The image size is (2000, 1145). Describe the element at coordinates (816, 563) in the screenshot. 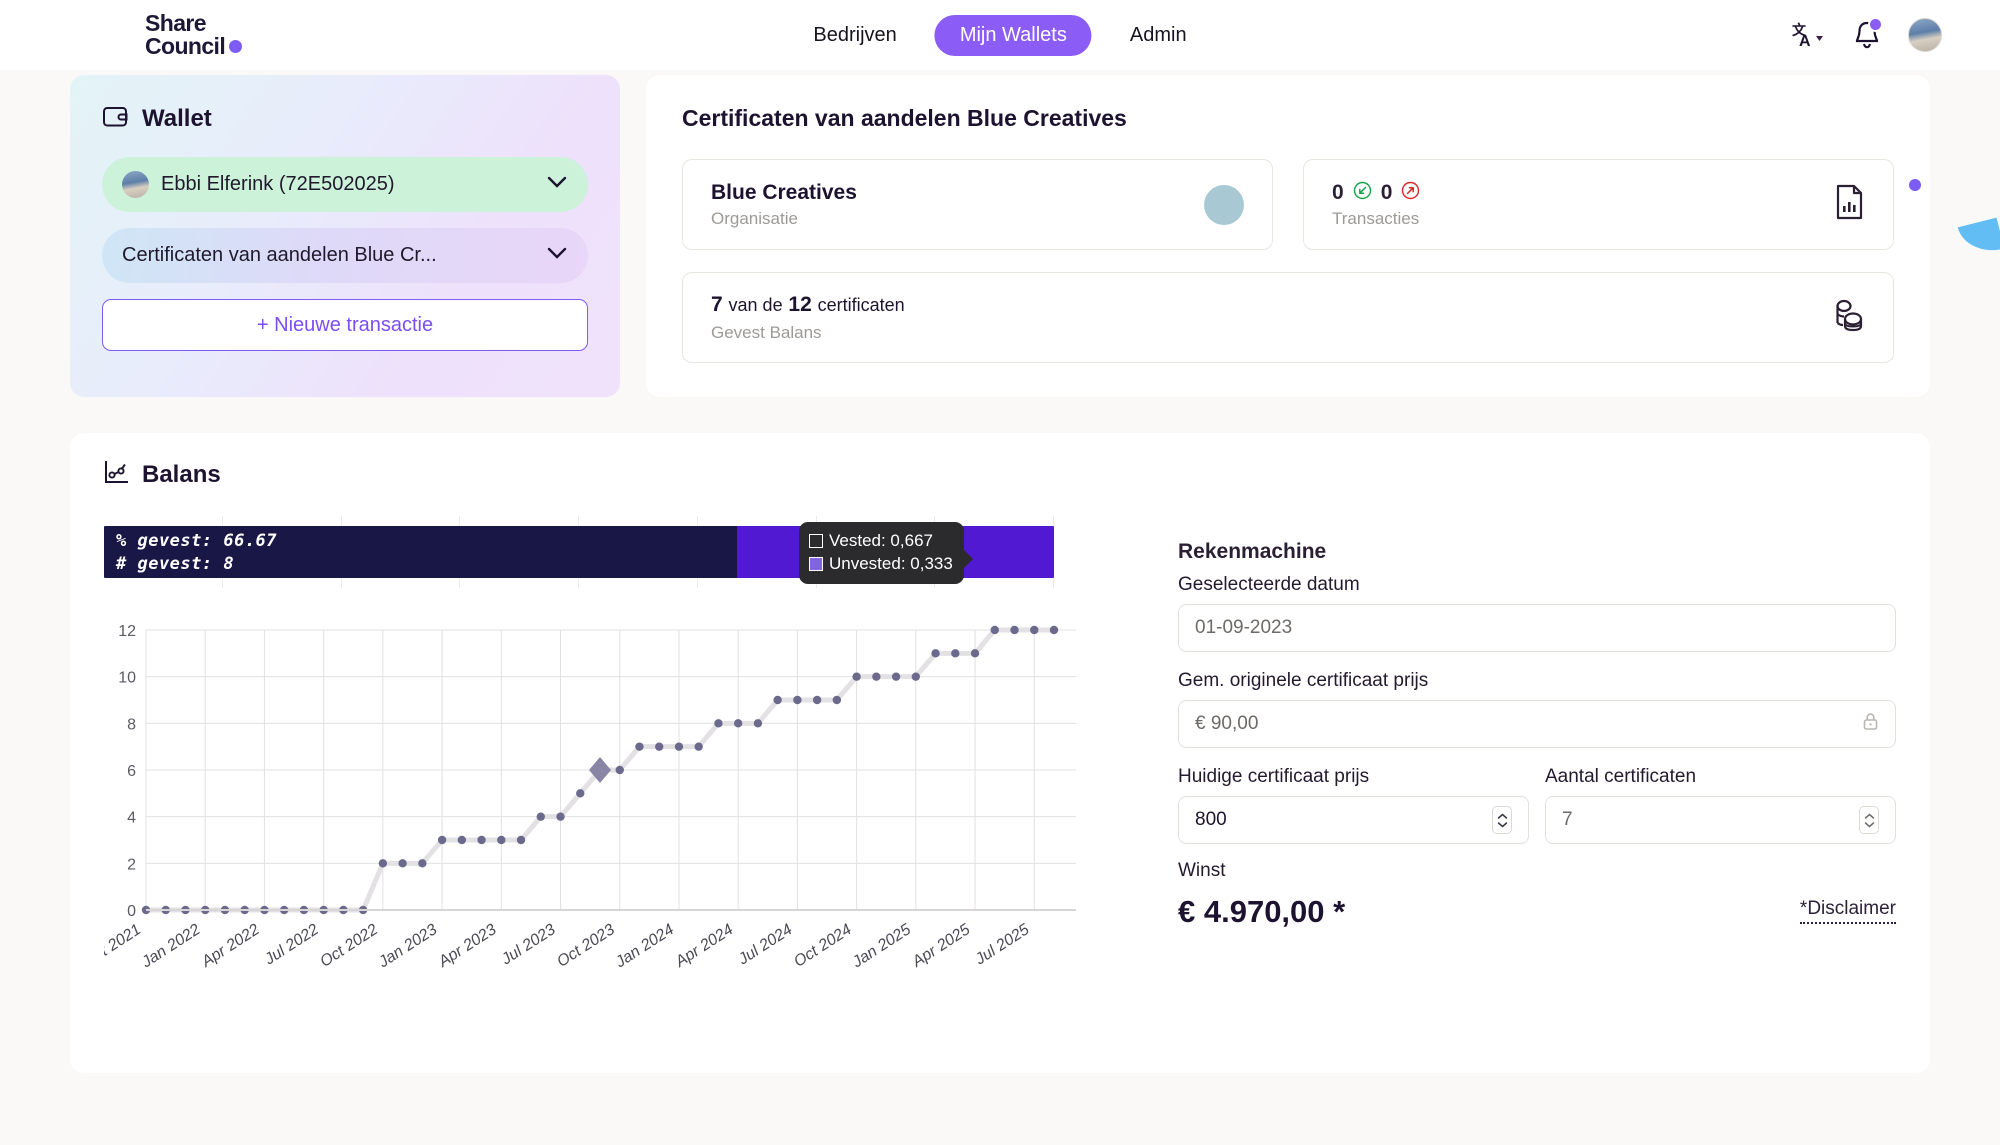

I see `tooltip-swatch-unvested` at that location.